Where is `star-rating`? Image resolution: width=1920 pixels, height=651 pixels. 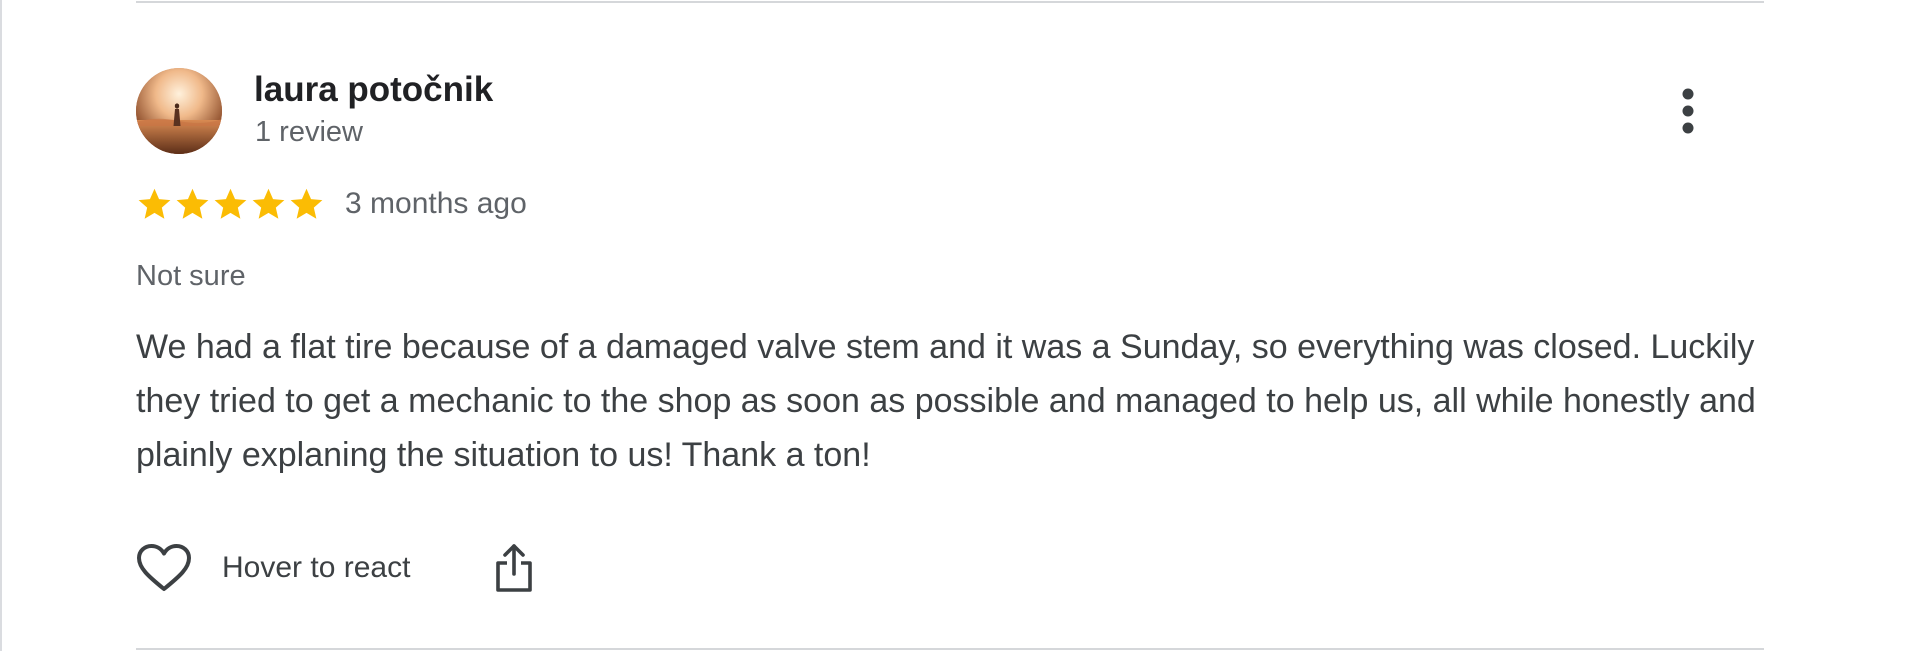
star-rating is located at coordinates (230, 204).